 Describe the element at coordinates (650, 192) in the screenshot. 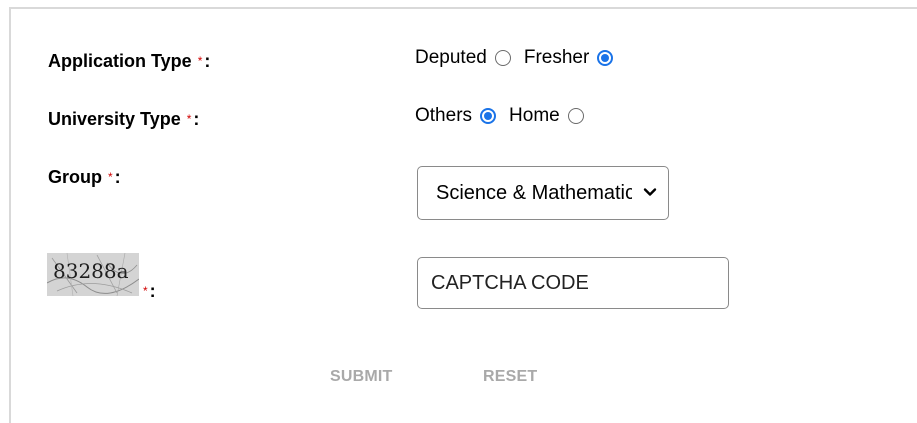

I see `chevron-down-icon` at that location.